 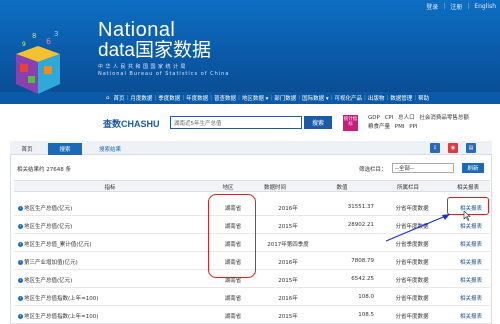 What do you see at coordinates (24, 44) in the screenshot?
I see `svg-text: 9` at bounding box center [24, 44].